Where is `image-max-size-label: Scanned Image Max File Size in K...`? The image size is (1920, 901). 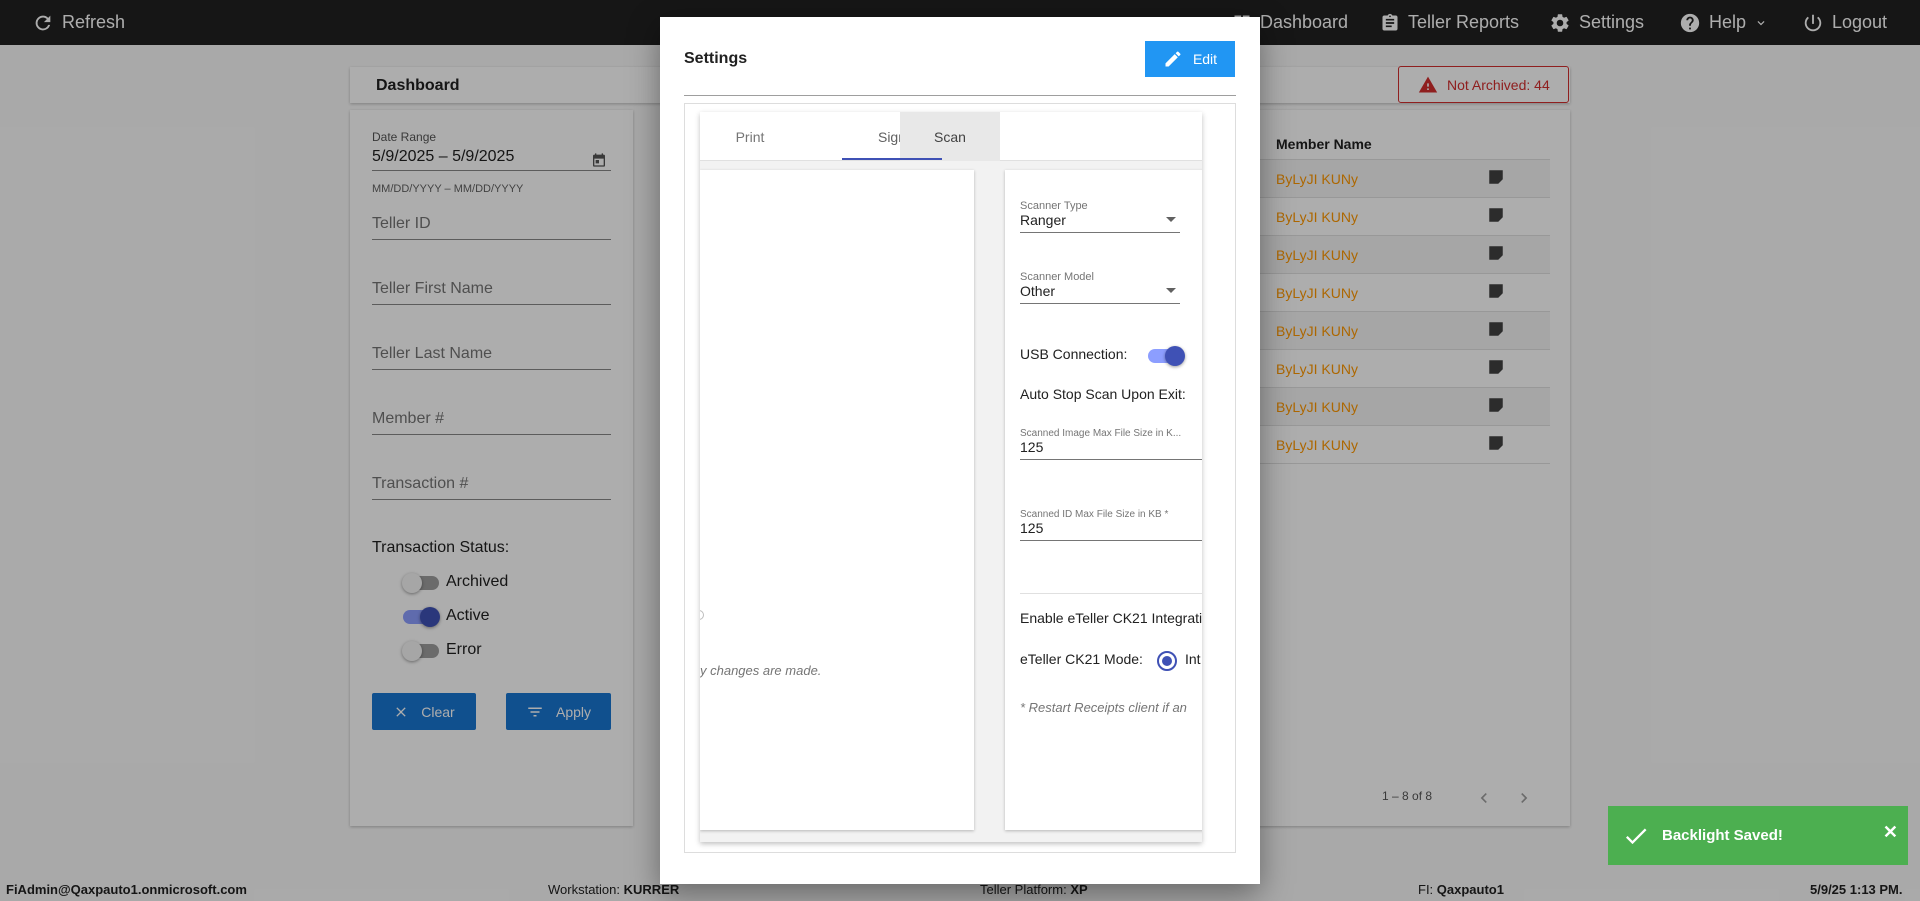
image-max-size-label: Scanned Image Max File Size in K... is located at coordinates (1101, 433).